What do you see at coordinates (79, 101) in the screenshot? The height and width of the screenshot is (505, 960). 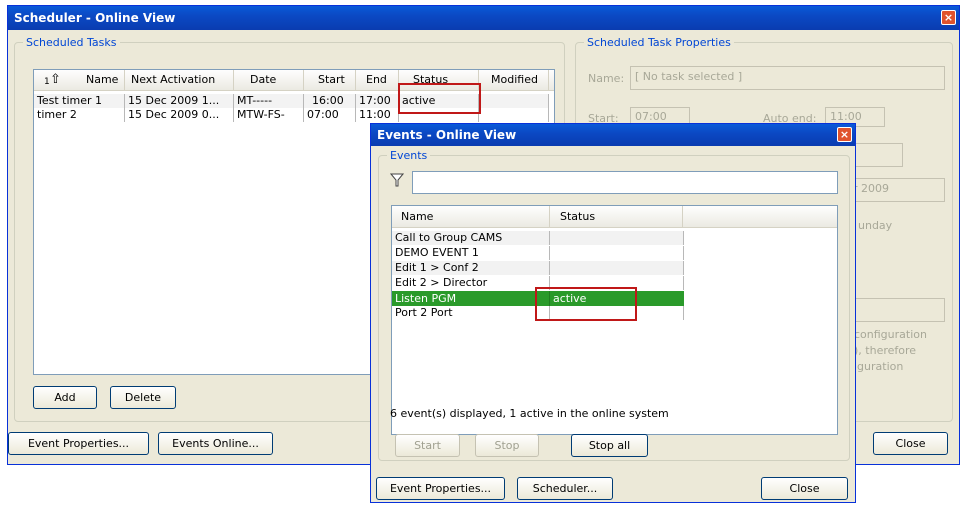 I see `row-name: Test timer 1` at bounding box center [79, 101].